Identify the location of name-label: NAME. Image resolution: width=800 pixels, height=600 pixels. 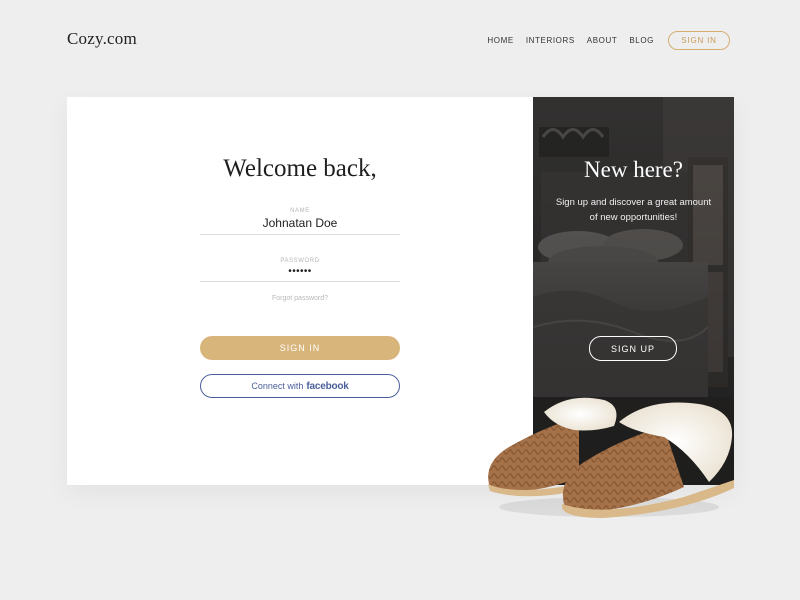
(300, 211).